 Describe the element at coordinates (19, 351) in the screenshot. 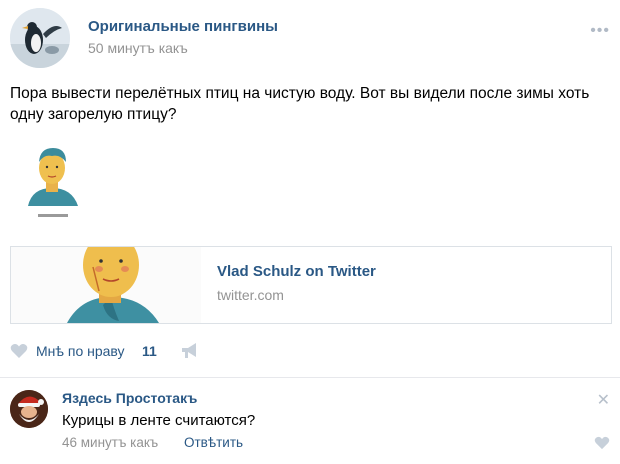

I see `heart-icon` at that location.